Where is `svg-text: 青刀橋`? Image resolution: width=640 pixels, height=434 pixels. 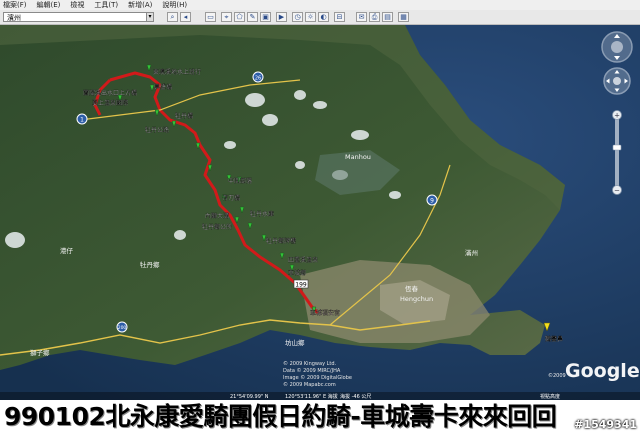 svg-text: 青刀橋 is located at coordinates (231, 198).